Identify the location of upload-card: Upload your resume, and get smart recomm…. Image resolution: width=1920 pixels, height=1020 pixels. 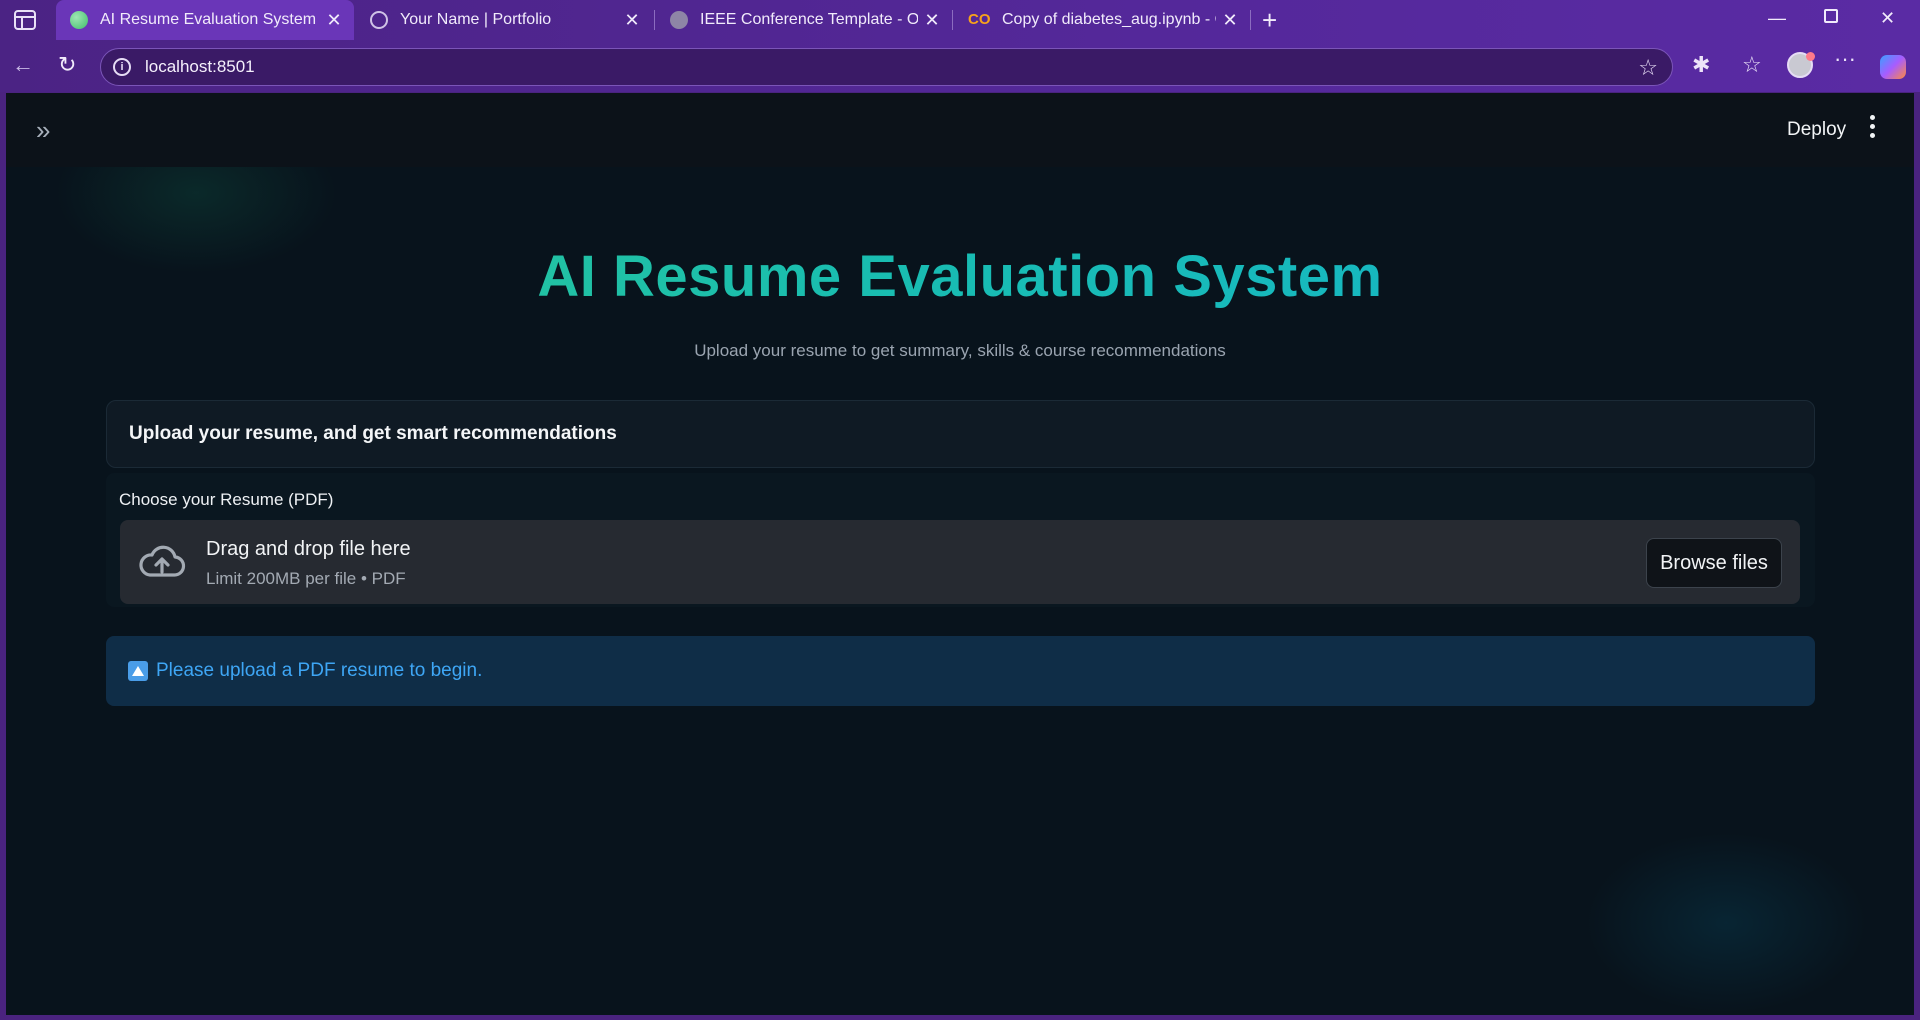
(960, 434).